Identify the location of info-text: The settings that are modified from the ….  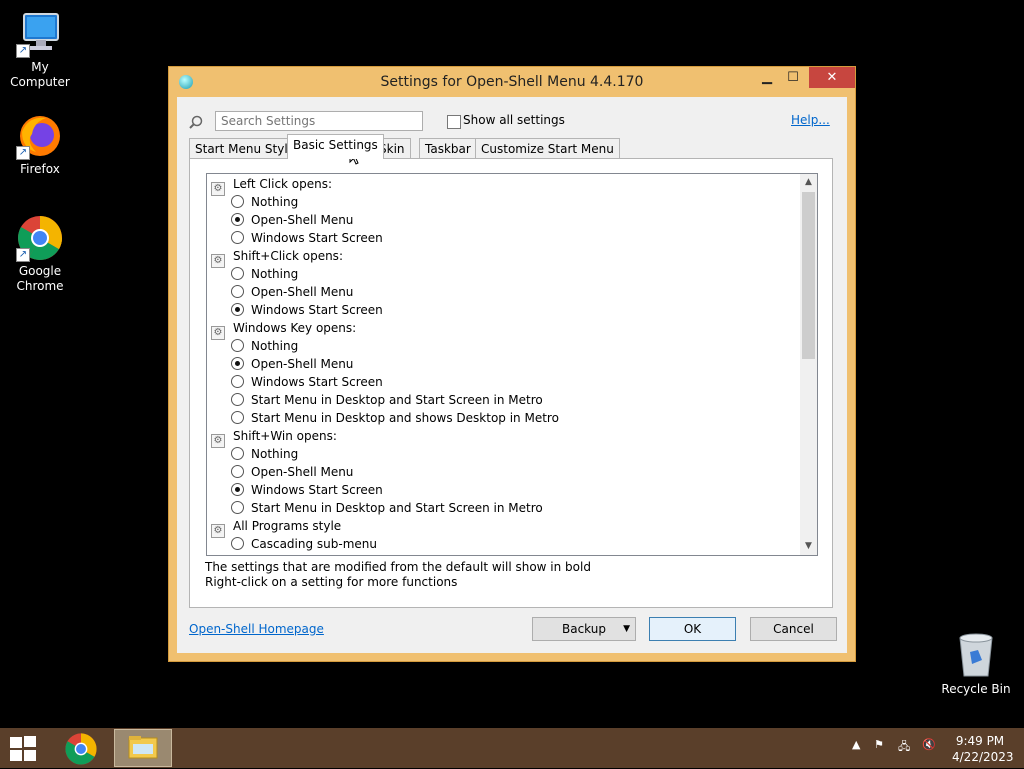
(398, 575).